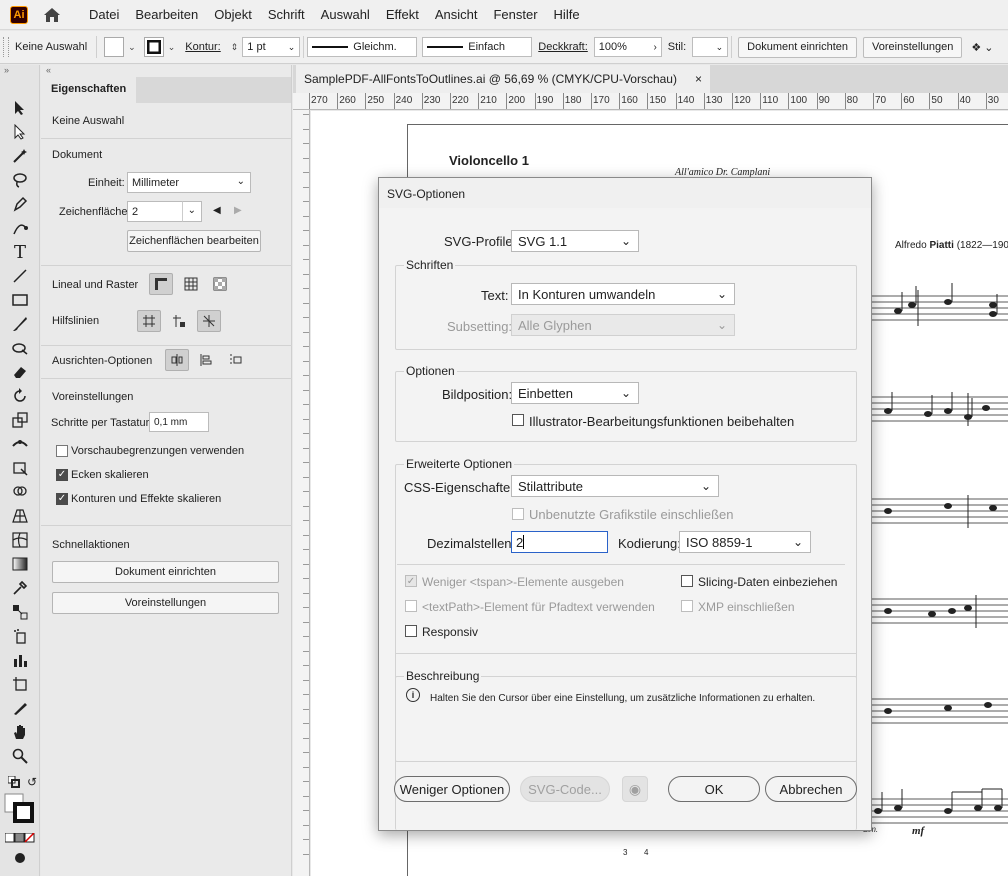 Image resolution: width=1008 pixels, height=876 pixels. Describe the element at coordinates (687, 606) in the screenshot. I see `xmp-checkbox` at that location.